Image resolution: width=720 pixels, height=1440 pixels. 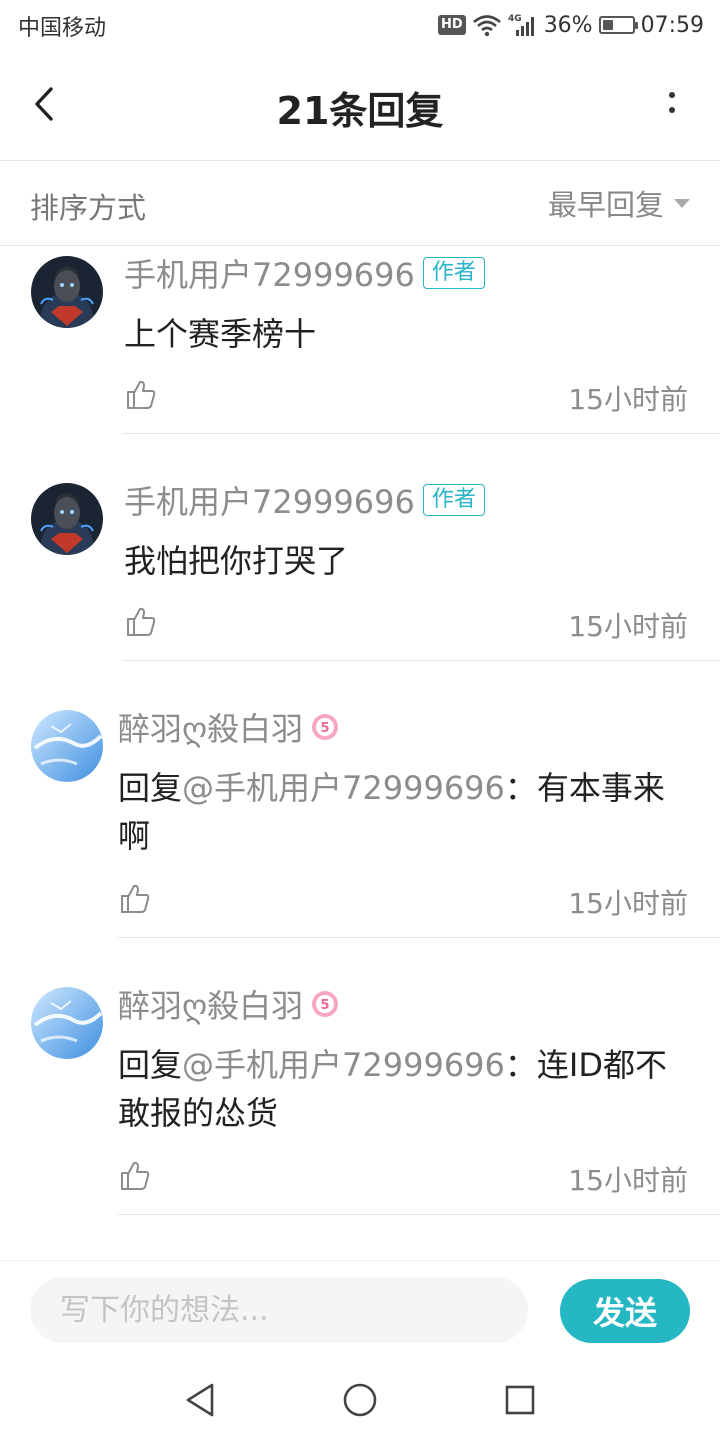 I want to click on sort-dropdown: 最早回复, so click(x=619, y=203).